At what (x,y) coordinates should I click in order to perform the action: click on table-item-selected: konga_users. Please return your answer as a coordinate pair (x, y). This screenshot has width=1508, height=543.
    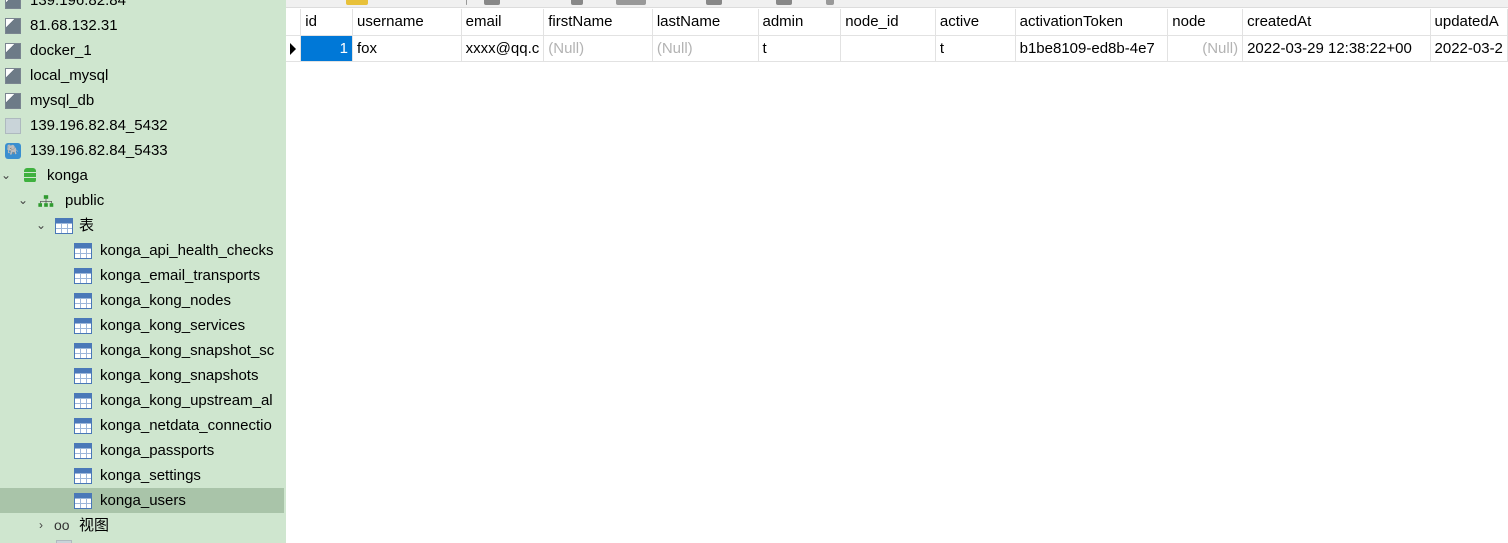
    Looking at the image, I should click on (142, 500).